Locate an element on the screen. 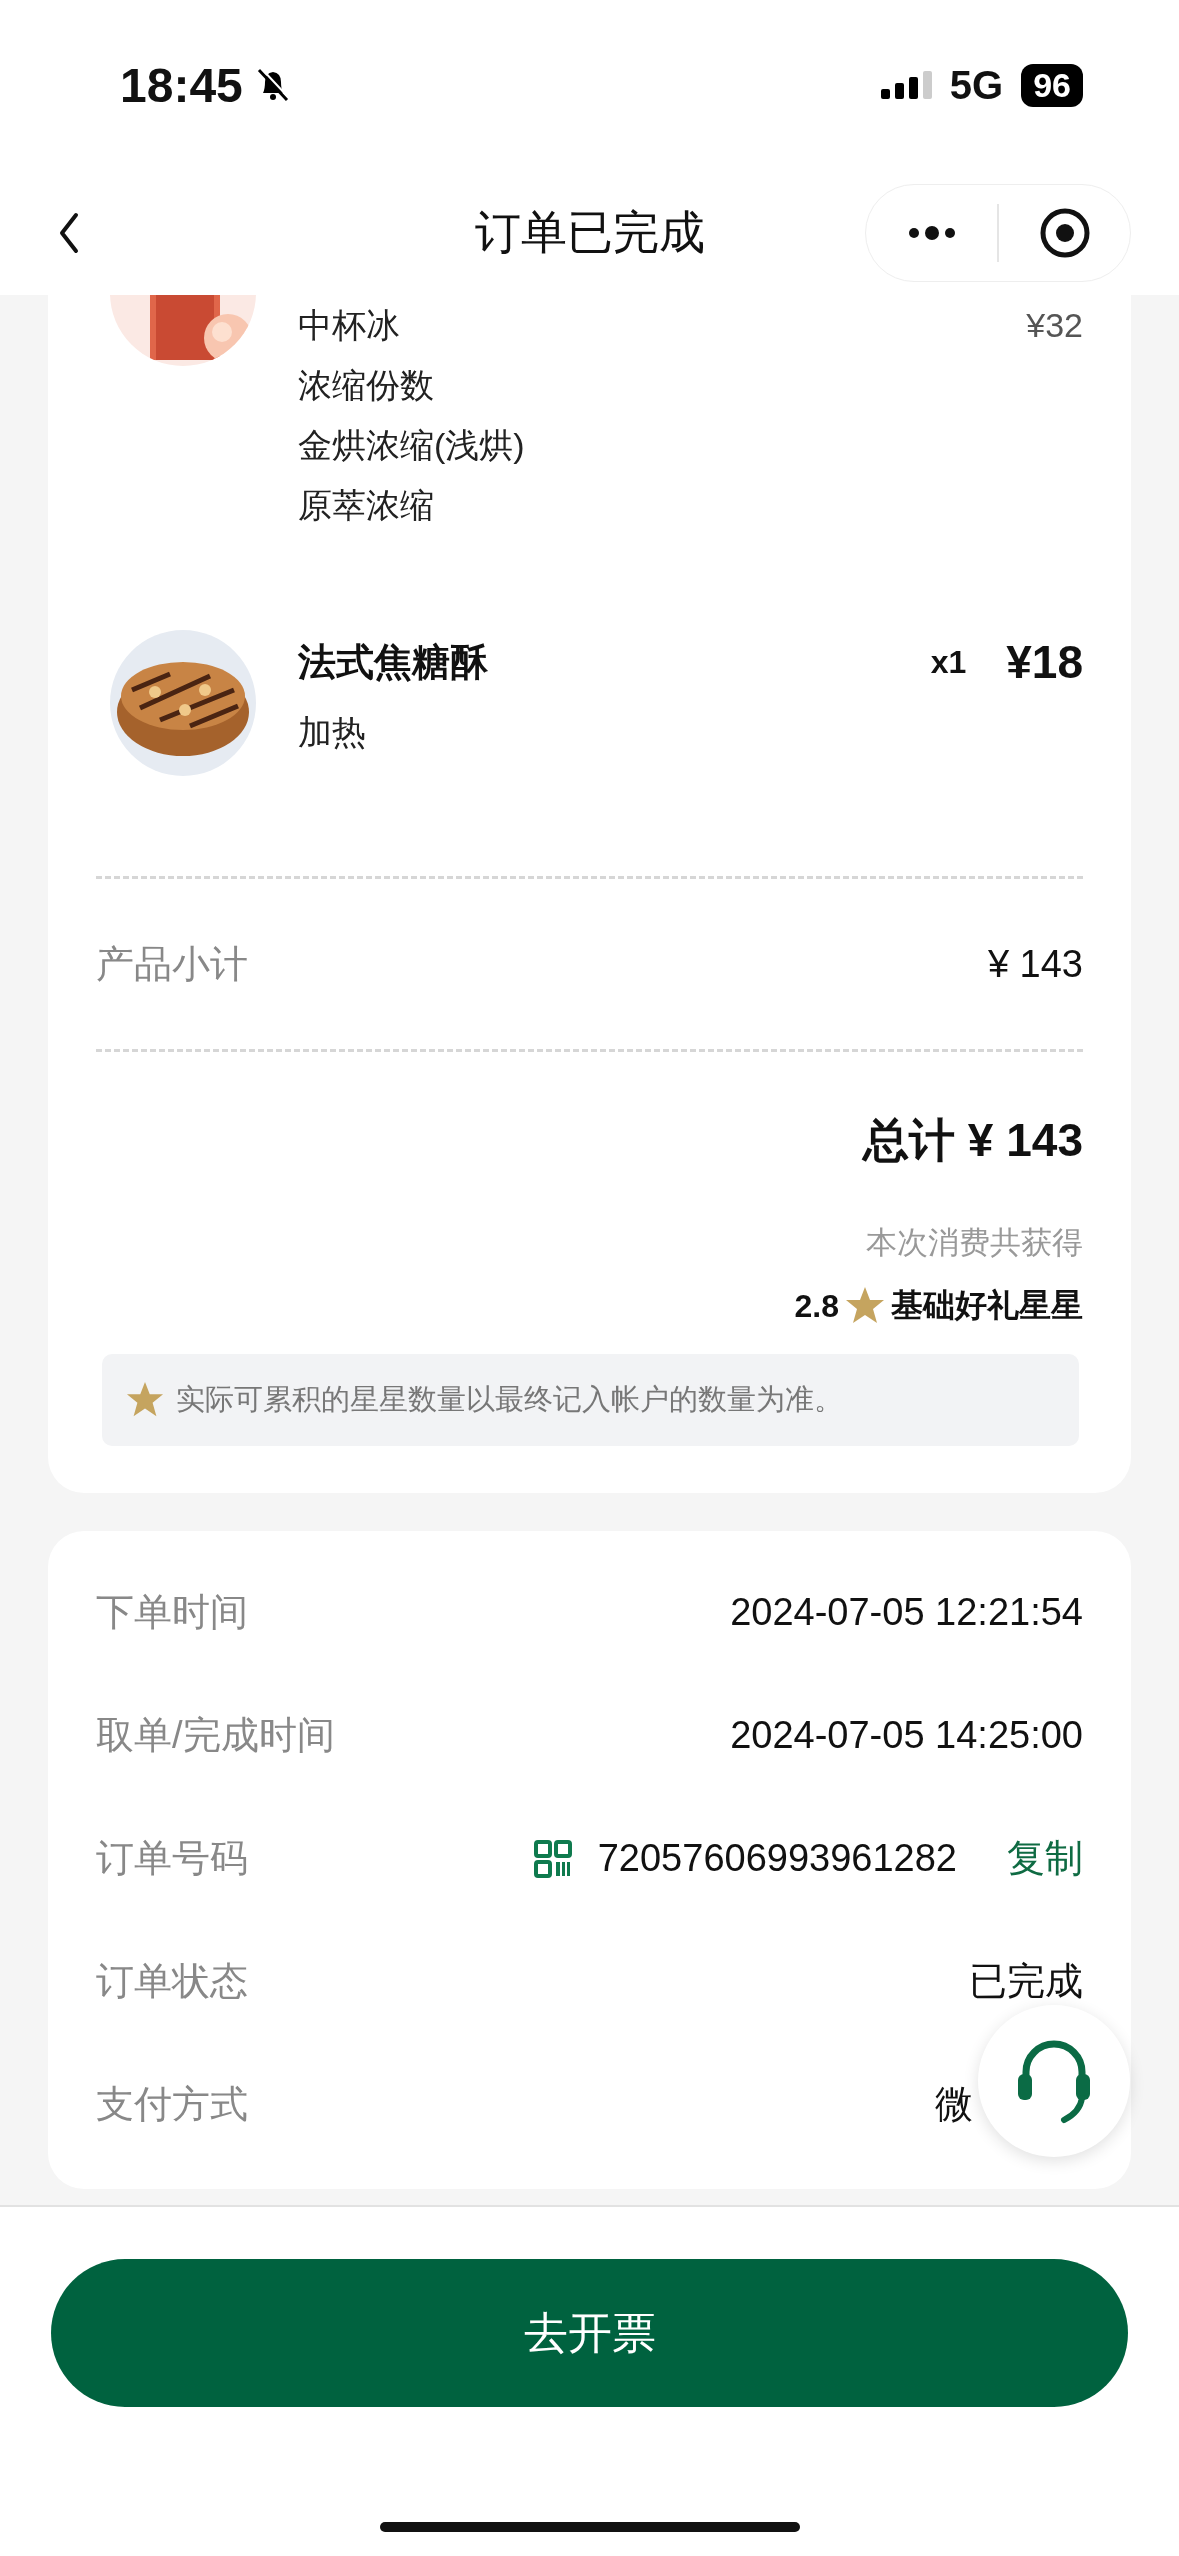 The image size is (1179, 2556). detail-value: 微 is located at coordinates (954, 2104).